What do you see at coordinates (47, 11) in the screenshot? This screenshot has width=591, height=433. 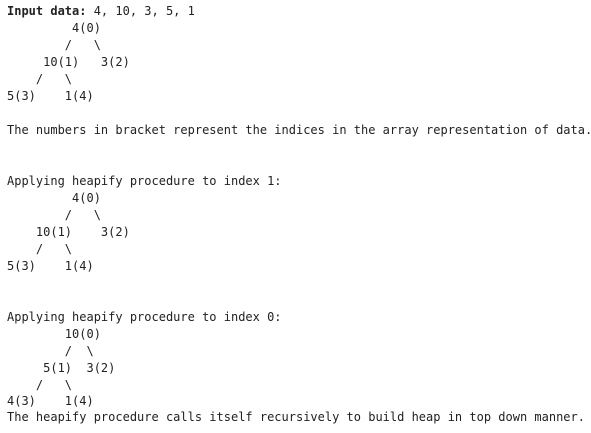 I see `input-data-label: Input data:` at bounding box center [47, 11].